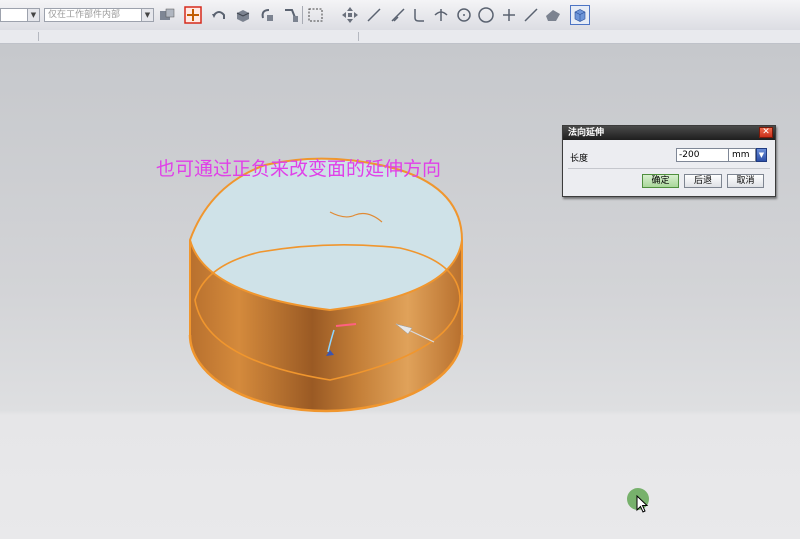  What do you see at coordinates (669, 133) in the screenshot?
I see `dialog-title: 法向延伸` at bounding box center [669, 133].